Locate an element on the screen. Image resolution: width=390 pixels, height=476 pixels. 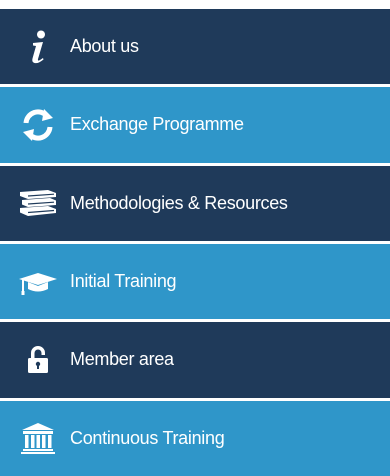
exchange-arrows-icon is located at coordinates (38, 125).